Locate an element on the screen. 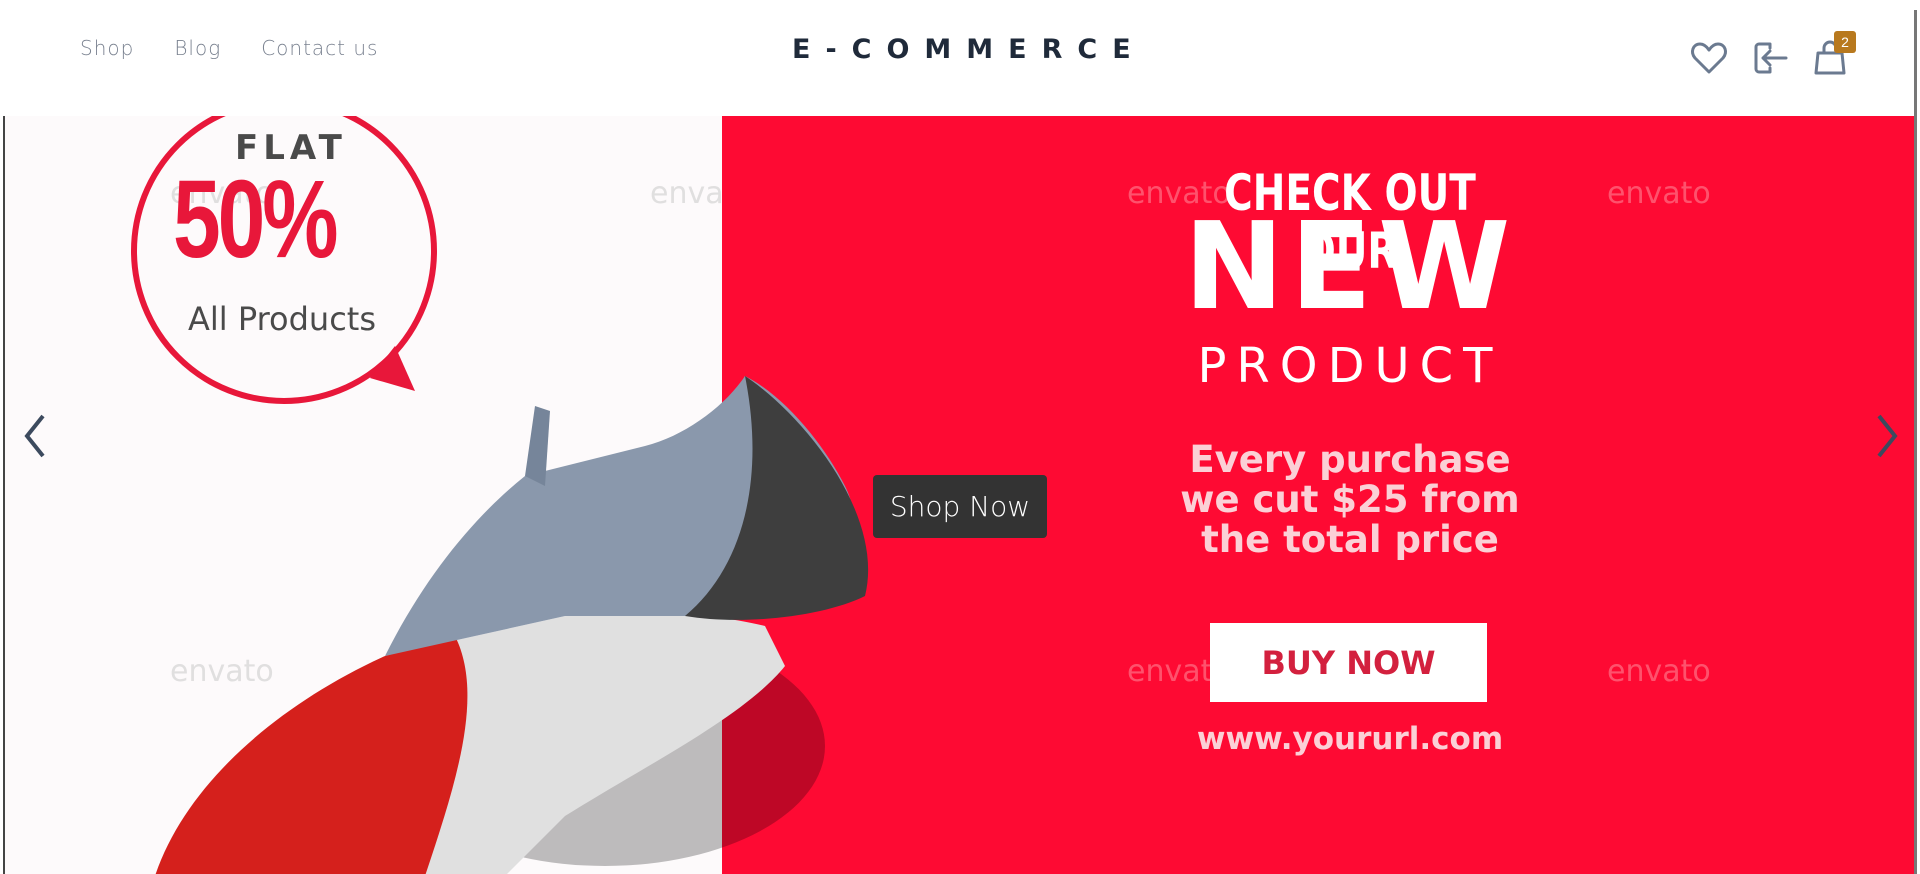  login-icon is located at coordinates (1770, 58).